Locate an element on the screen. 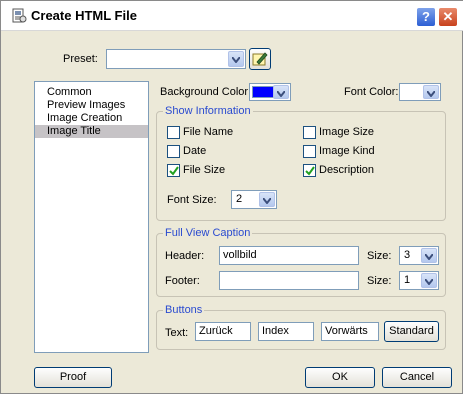  edit-preset-button is located at coordinates (260, 59).